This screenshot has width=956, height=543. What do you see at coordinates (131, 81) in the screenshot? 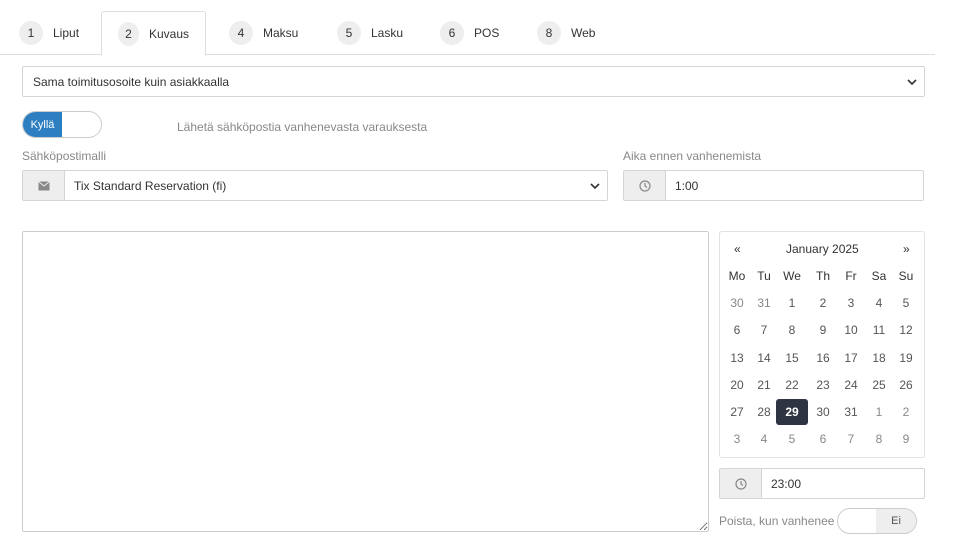
I see `delivery-address-value: Sama toimitusosoite kuin asiakkaalla` at bounding box center [131, 81].